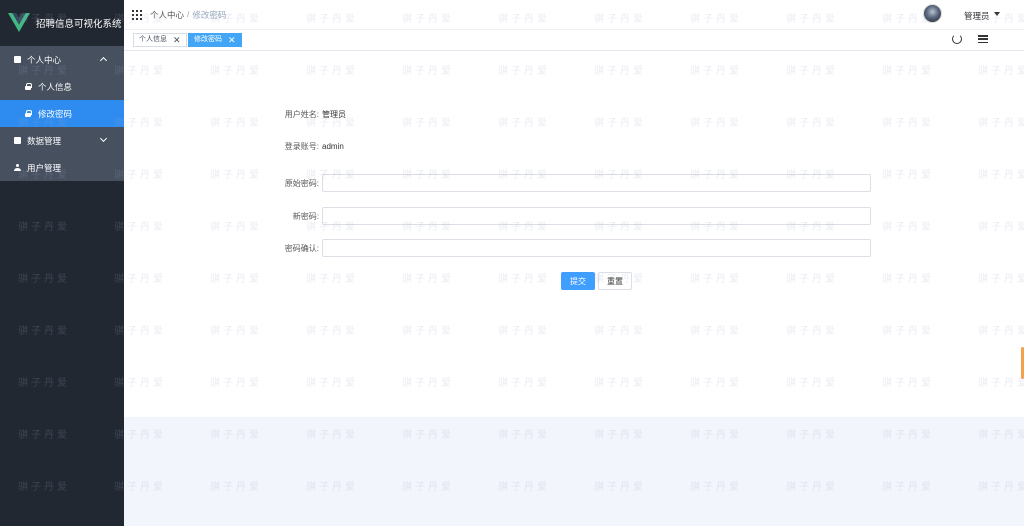  Describe the element at coordinates (55, 86) in the screenshot. I see `sidebar-item-label: 个人信息` at that location.